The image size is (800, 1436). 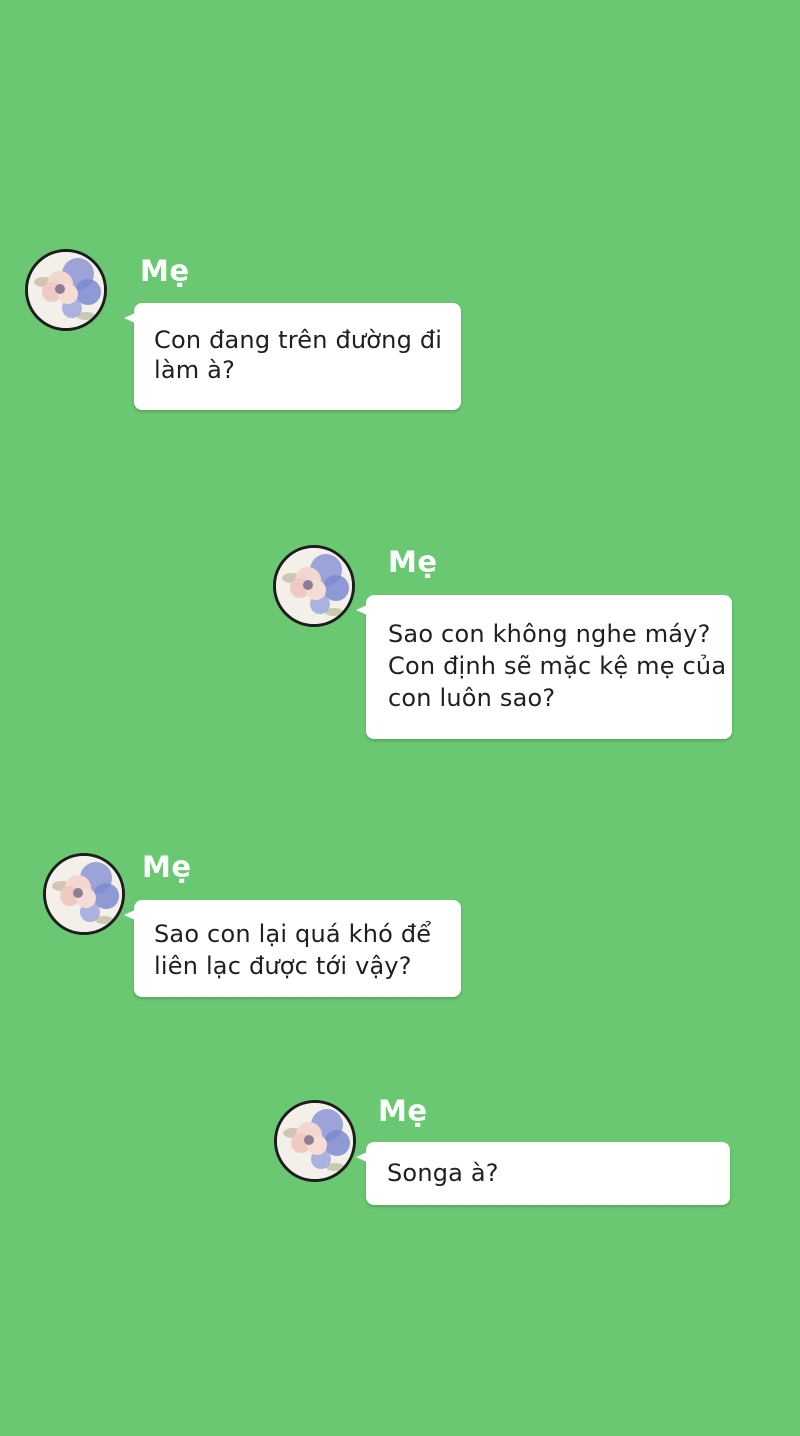 What do you see at coordinates (292, 356) in the screenshot?
I see `message-bubble: Con đang trên đường đi làm à?` at bounding box center [292, 356].